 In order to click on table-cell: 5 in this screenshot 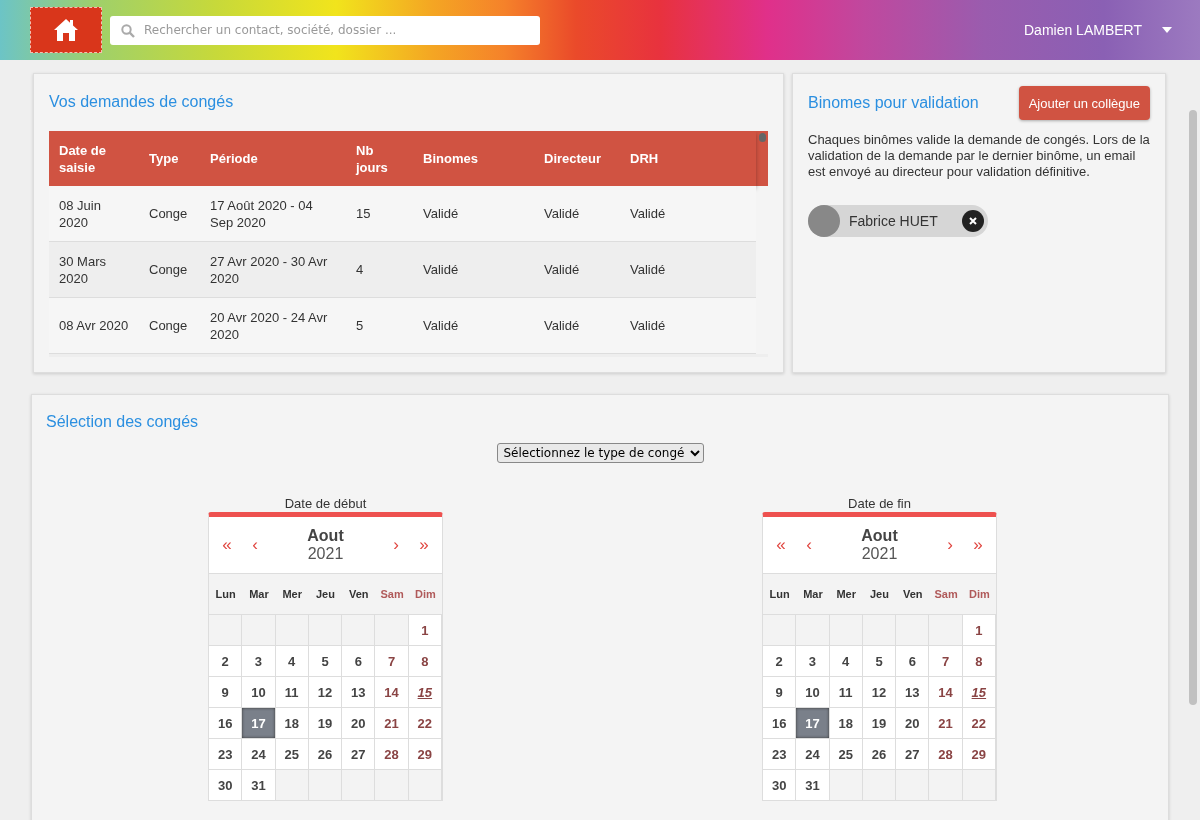, I will do `click(379, 325)`.